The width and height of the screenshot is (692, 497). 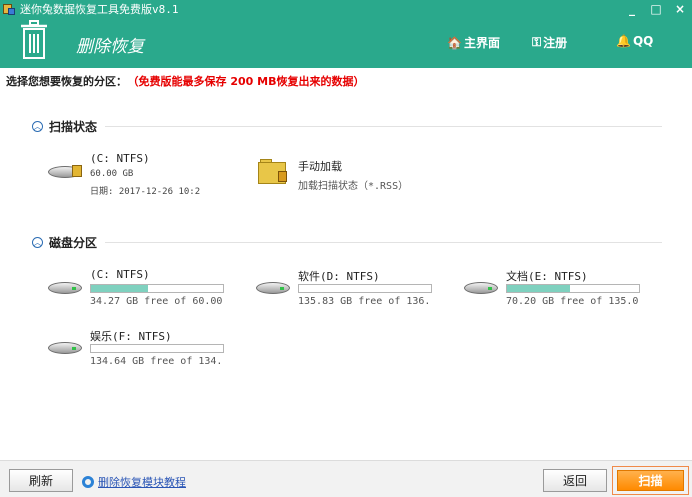 I want to click on nav-register: ⚿ 注册, so click(x=549, y=42).